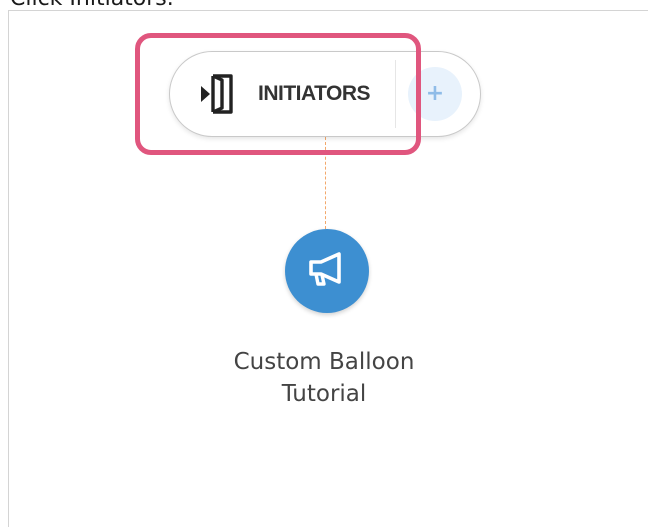 The width and height of the screenshot is (648, 527). Describe the element at coordinates (395, 94) in the screenshot. I see `pill-divider` at that location.